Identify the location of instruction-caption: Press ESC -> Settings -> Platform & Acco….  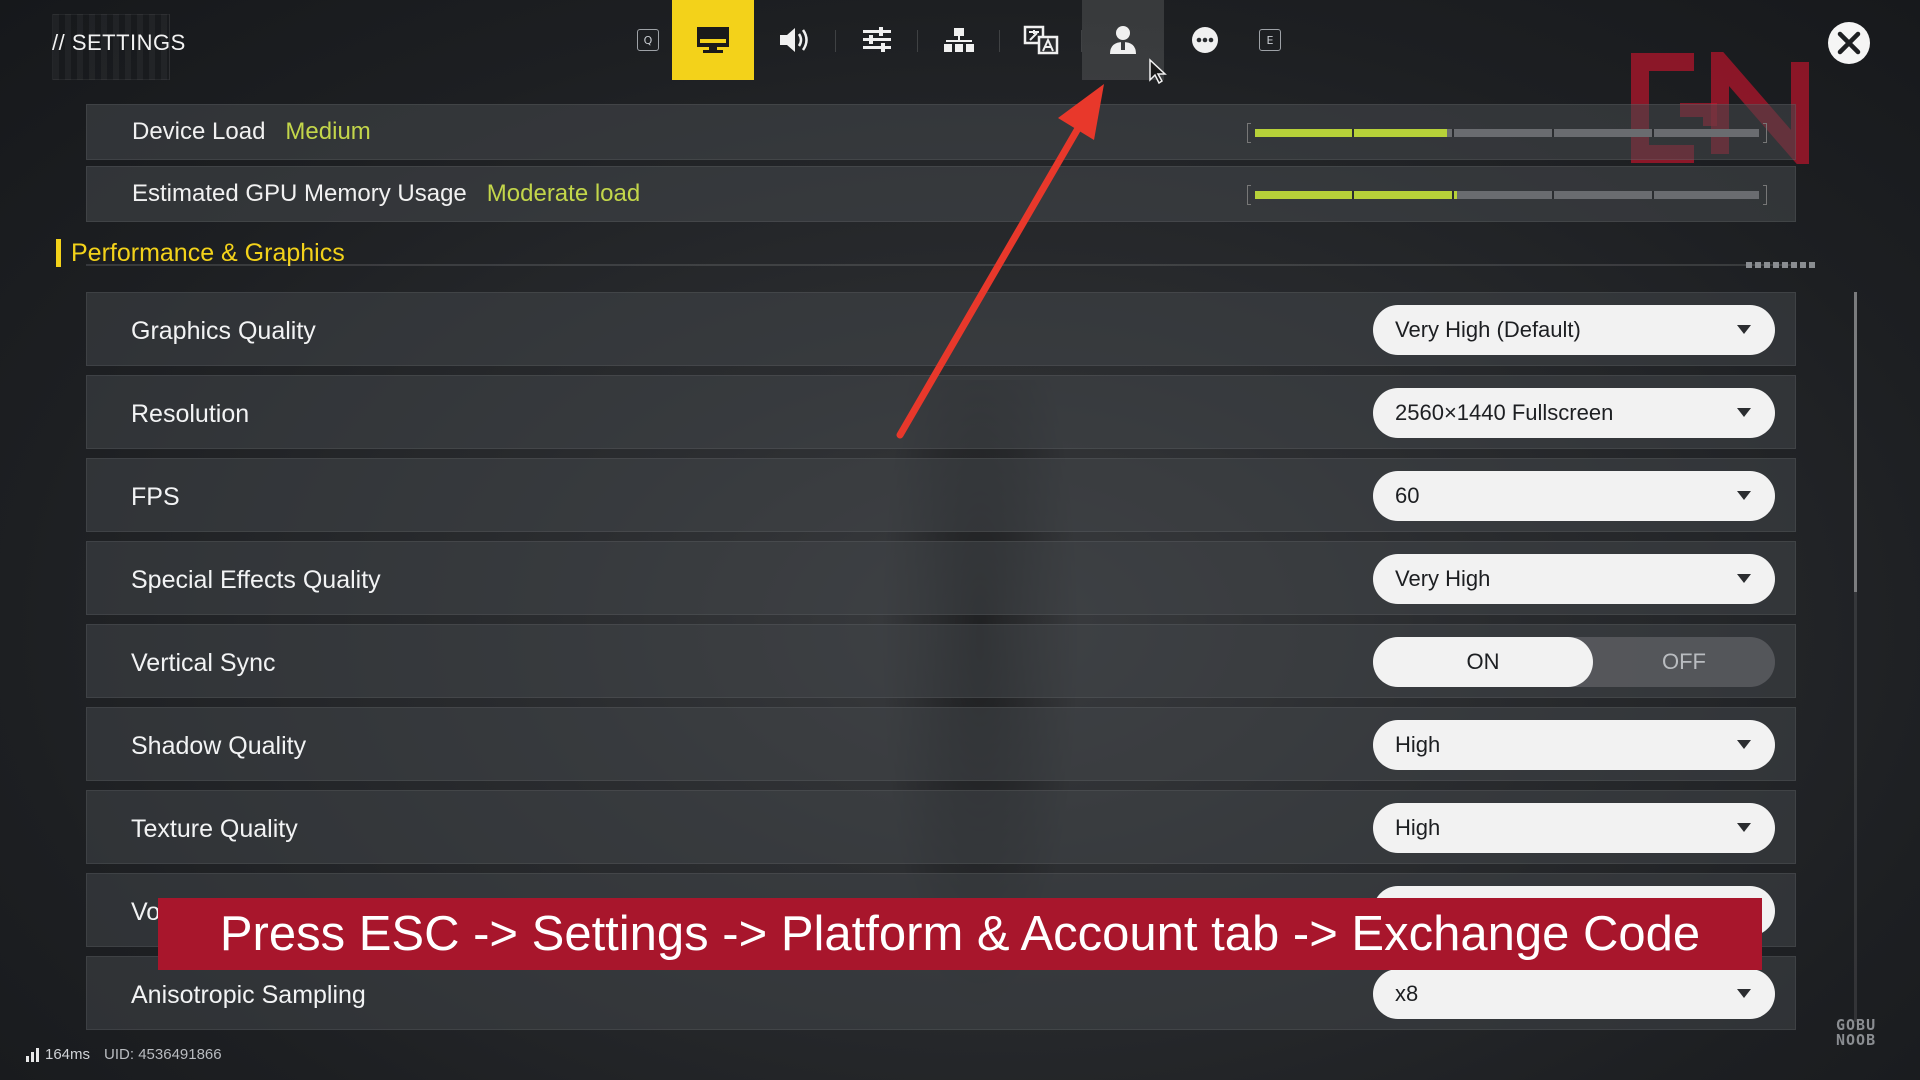
(960, 934).